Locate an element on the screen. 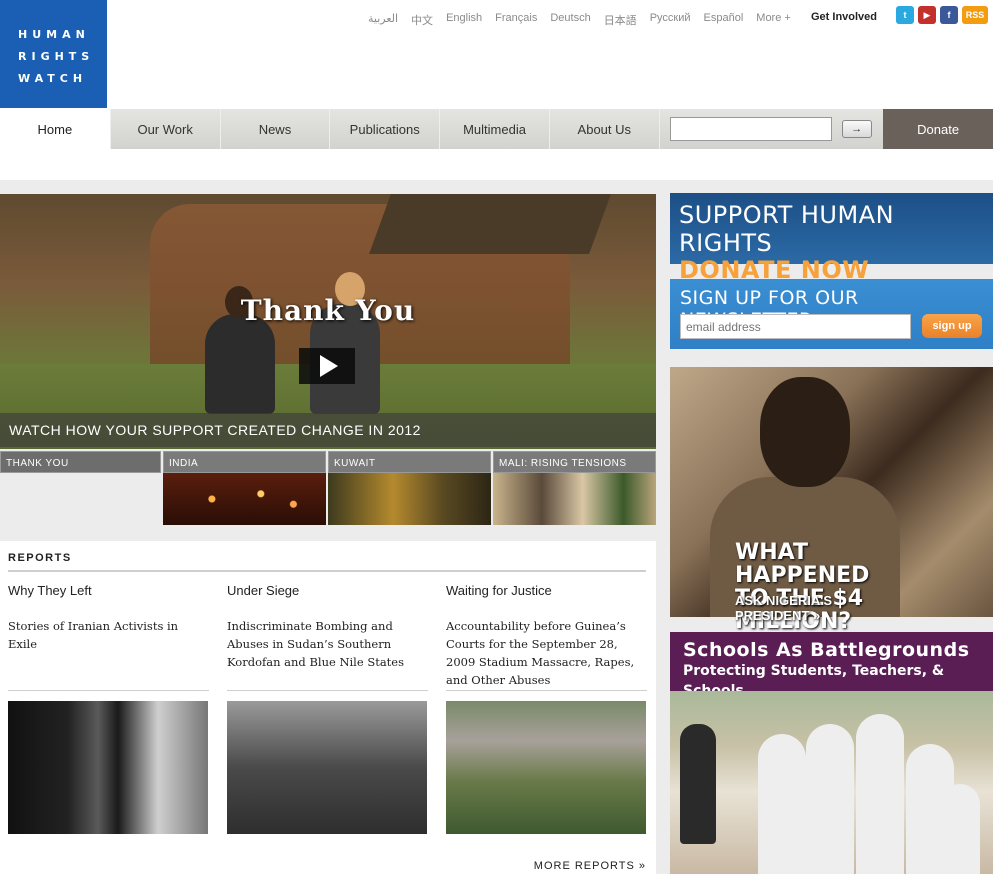  rss-icon: RSS is located at coordinates (975, 15).